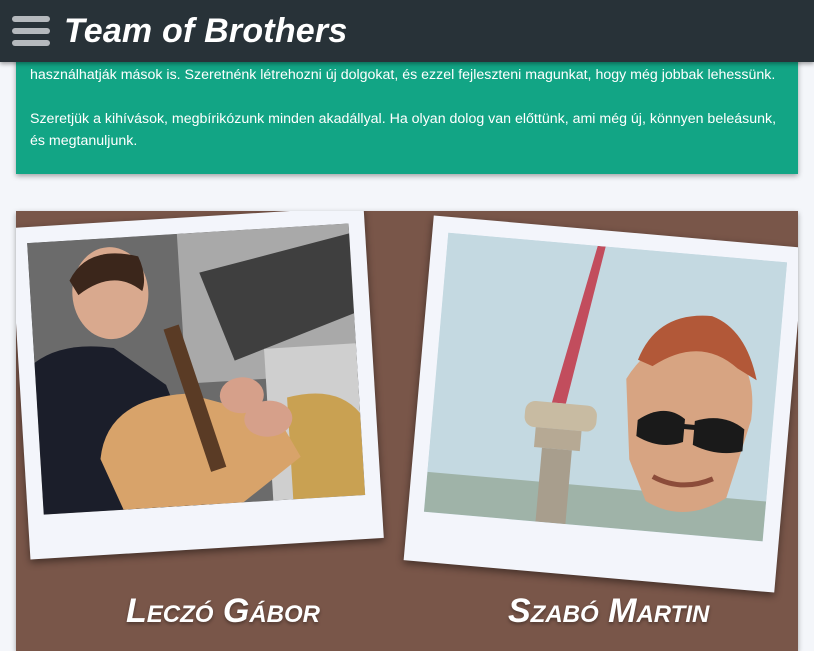  Describe the element at coordinates (407, 31) in the screenshot. I see `top-app-bar: Team of Brothers` at that location.